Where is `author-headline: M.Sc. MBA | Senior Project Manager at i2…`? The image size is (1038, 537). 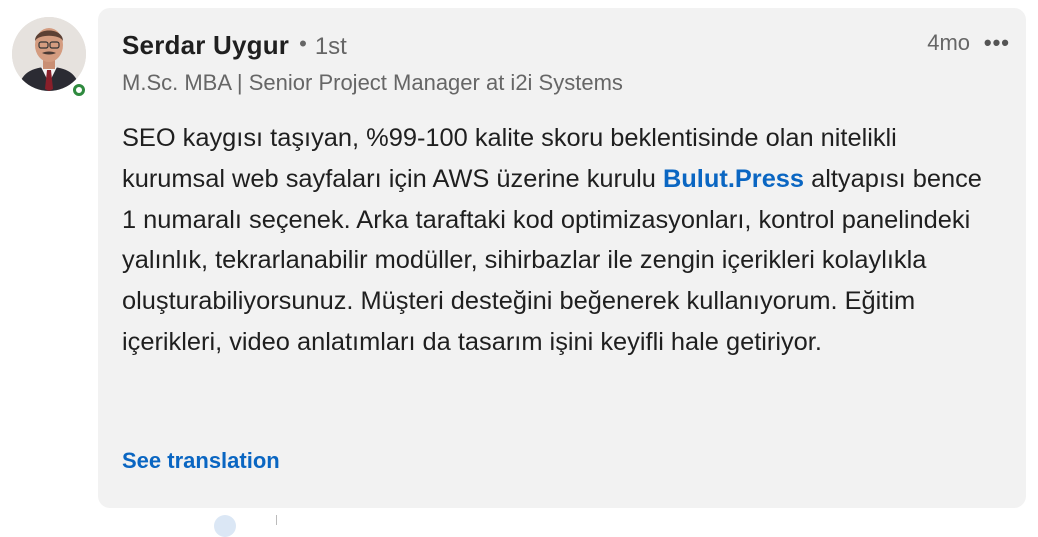 author-headline: M.Sc. MBA | Senior Project Manager at i2… is located at coordinates (372, 82).